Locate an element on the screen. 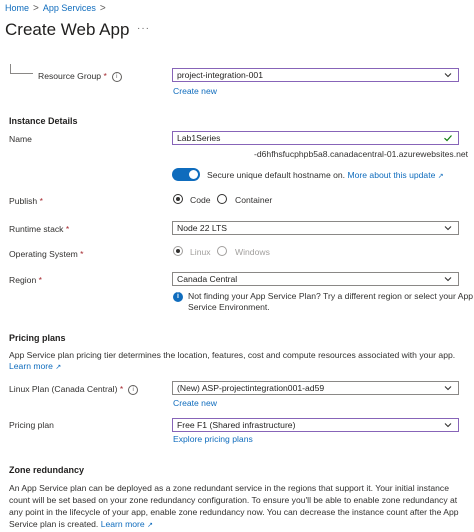  publish-container-label: Container is located at coordinates (254, 200).